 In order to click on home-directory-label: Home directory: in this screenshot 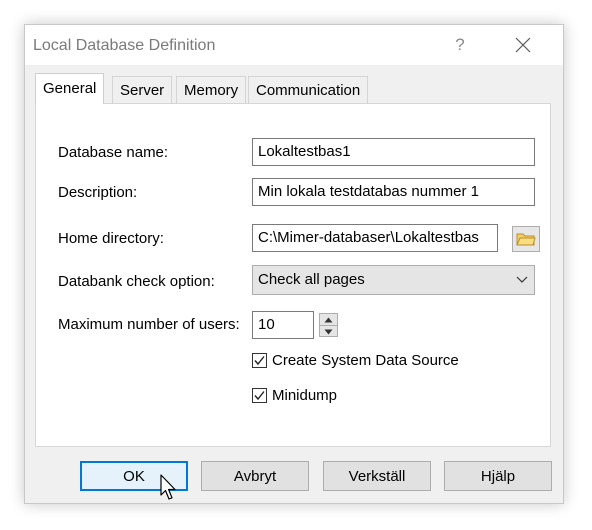, I will do `click(111, 238)`.